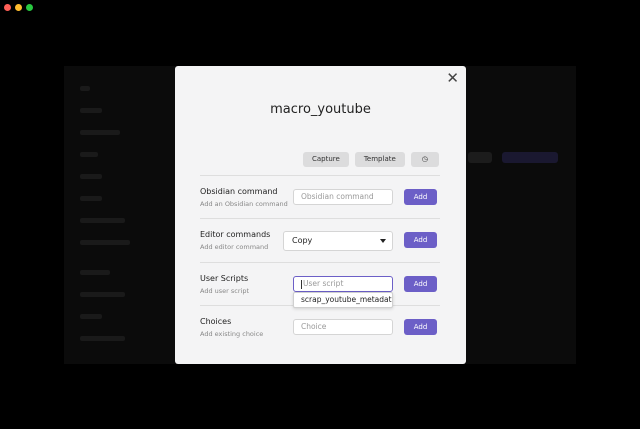 This screenshot has width=640, height=429. I want to click on obsidian-command-input: Obsidian command, so click(343, 197).